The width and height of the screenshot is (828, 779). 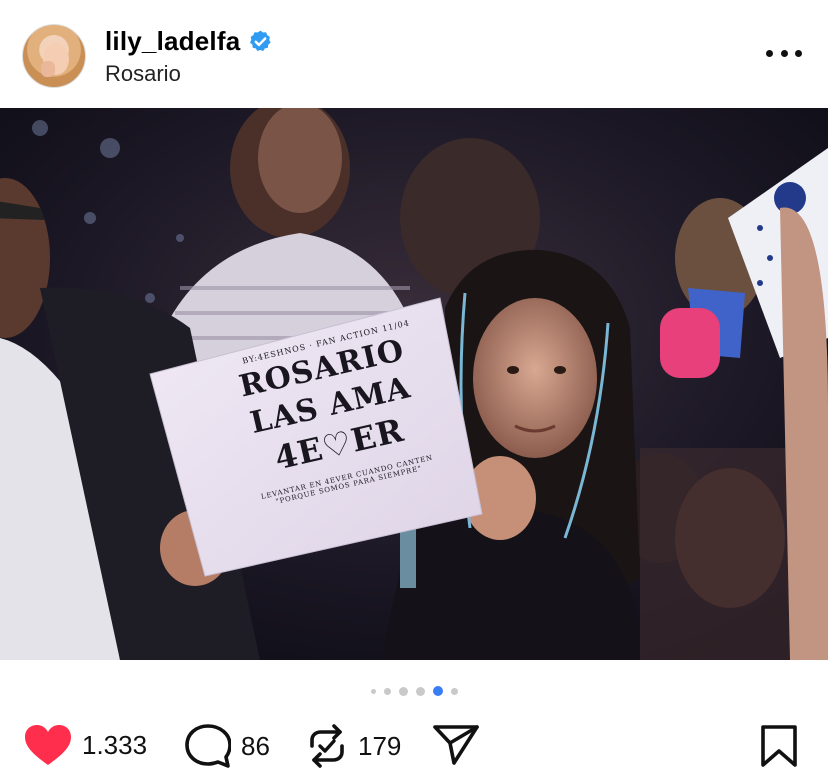 What do you see at coordinates (114, 745) in the screenshot?
I see `like-count: 1.333` at bounding box center [114, 745].